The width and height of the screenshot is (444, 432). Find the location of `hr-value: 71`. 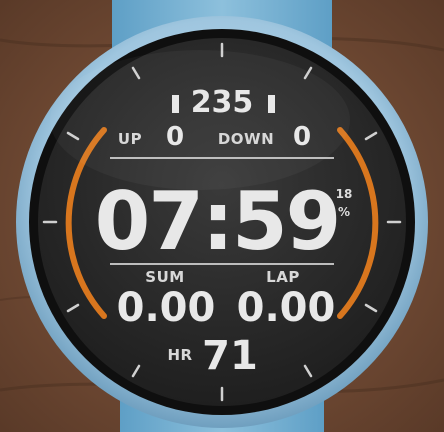

hr-value: 71 is located at coordinates (230, 356).